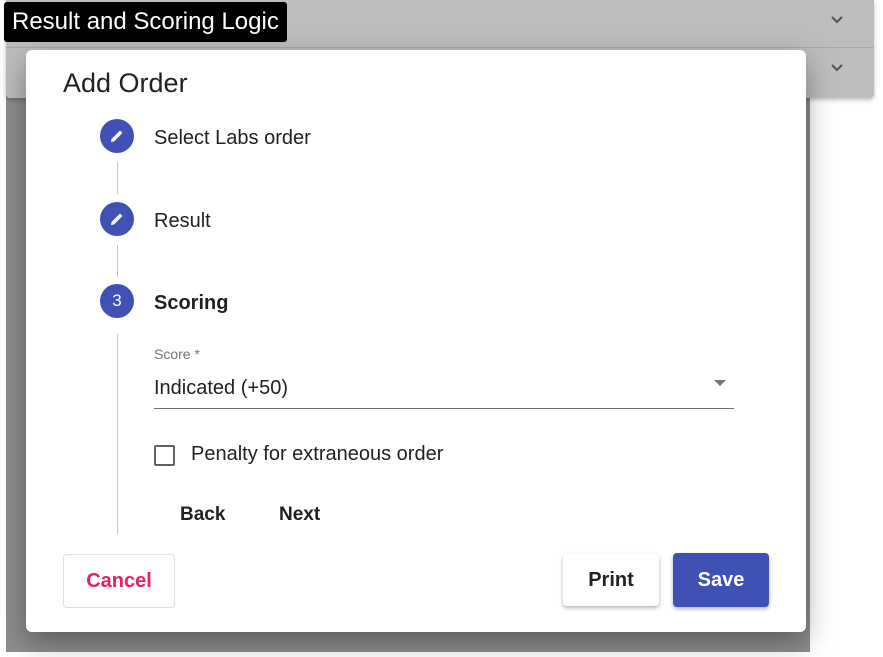 The height and width of the screenshot is (657, 883). I want to click on step-2-label: Result, so click(182, 221).